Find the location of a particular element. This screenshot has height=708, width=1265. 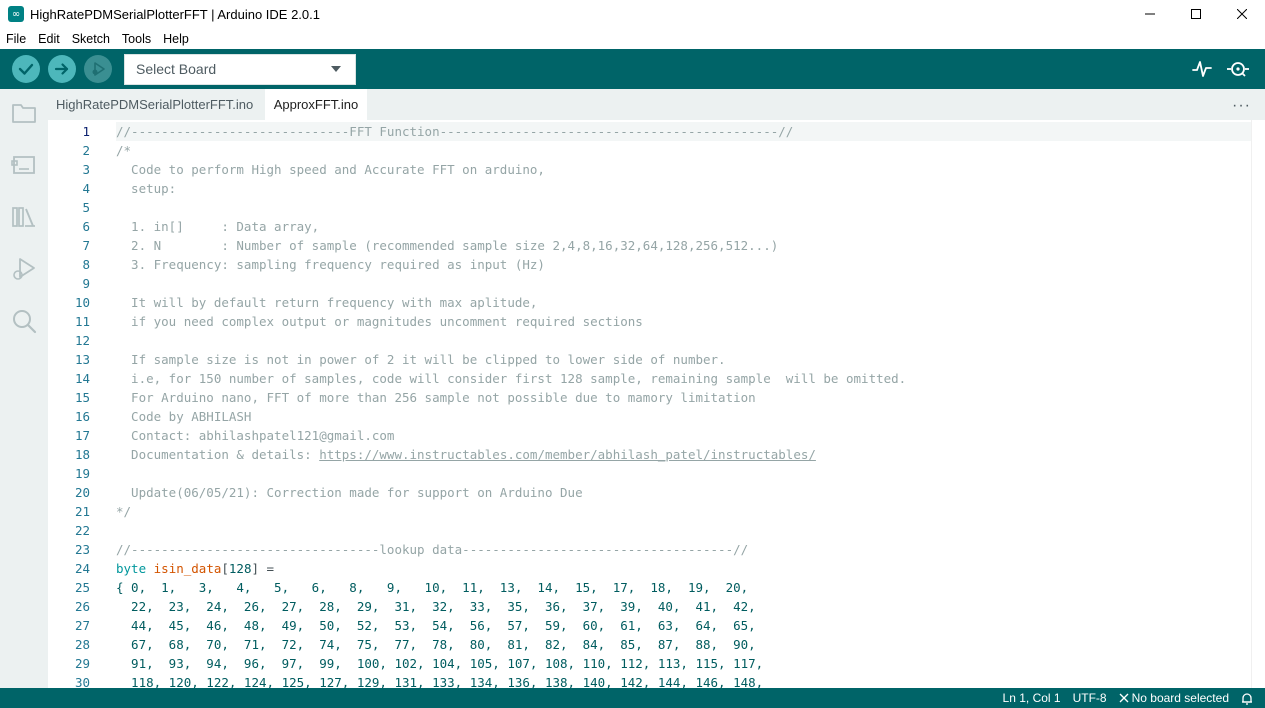

more-actions-icon: ··· is located at coordinates (1241, 106).